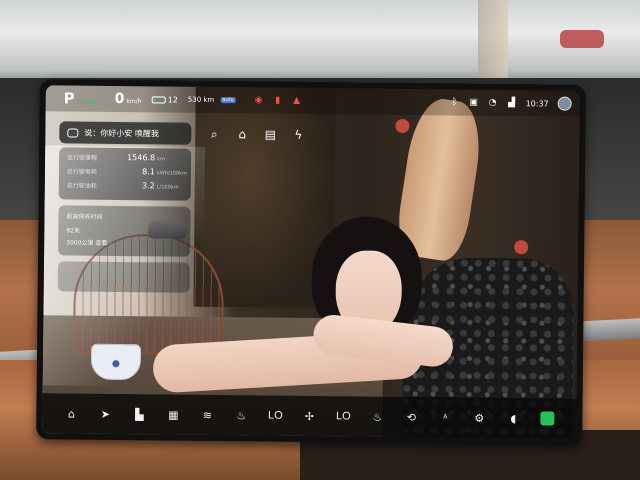  What do you see at coordinates (123, 277) in the screenshot?
I see `media-card` at bounding box center [123, 277].